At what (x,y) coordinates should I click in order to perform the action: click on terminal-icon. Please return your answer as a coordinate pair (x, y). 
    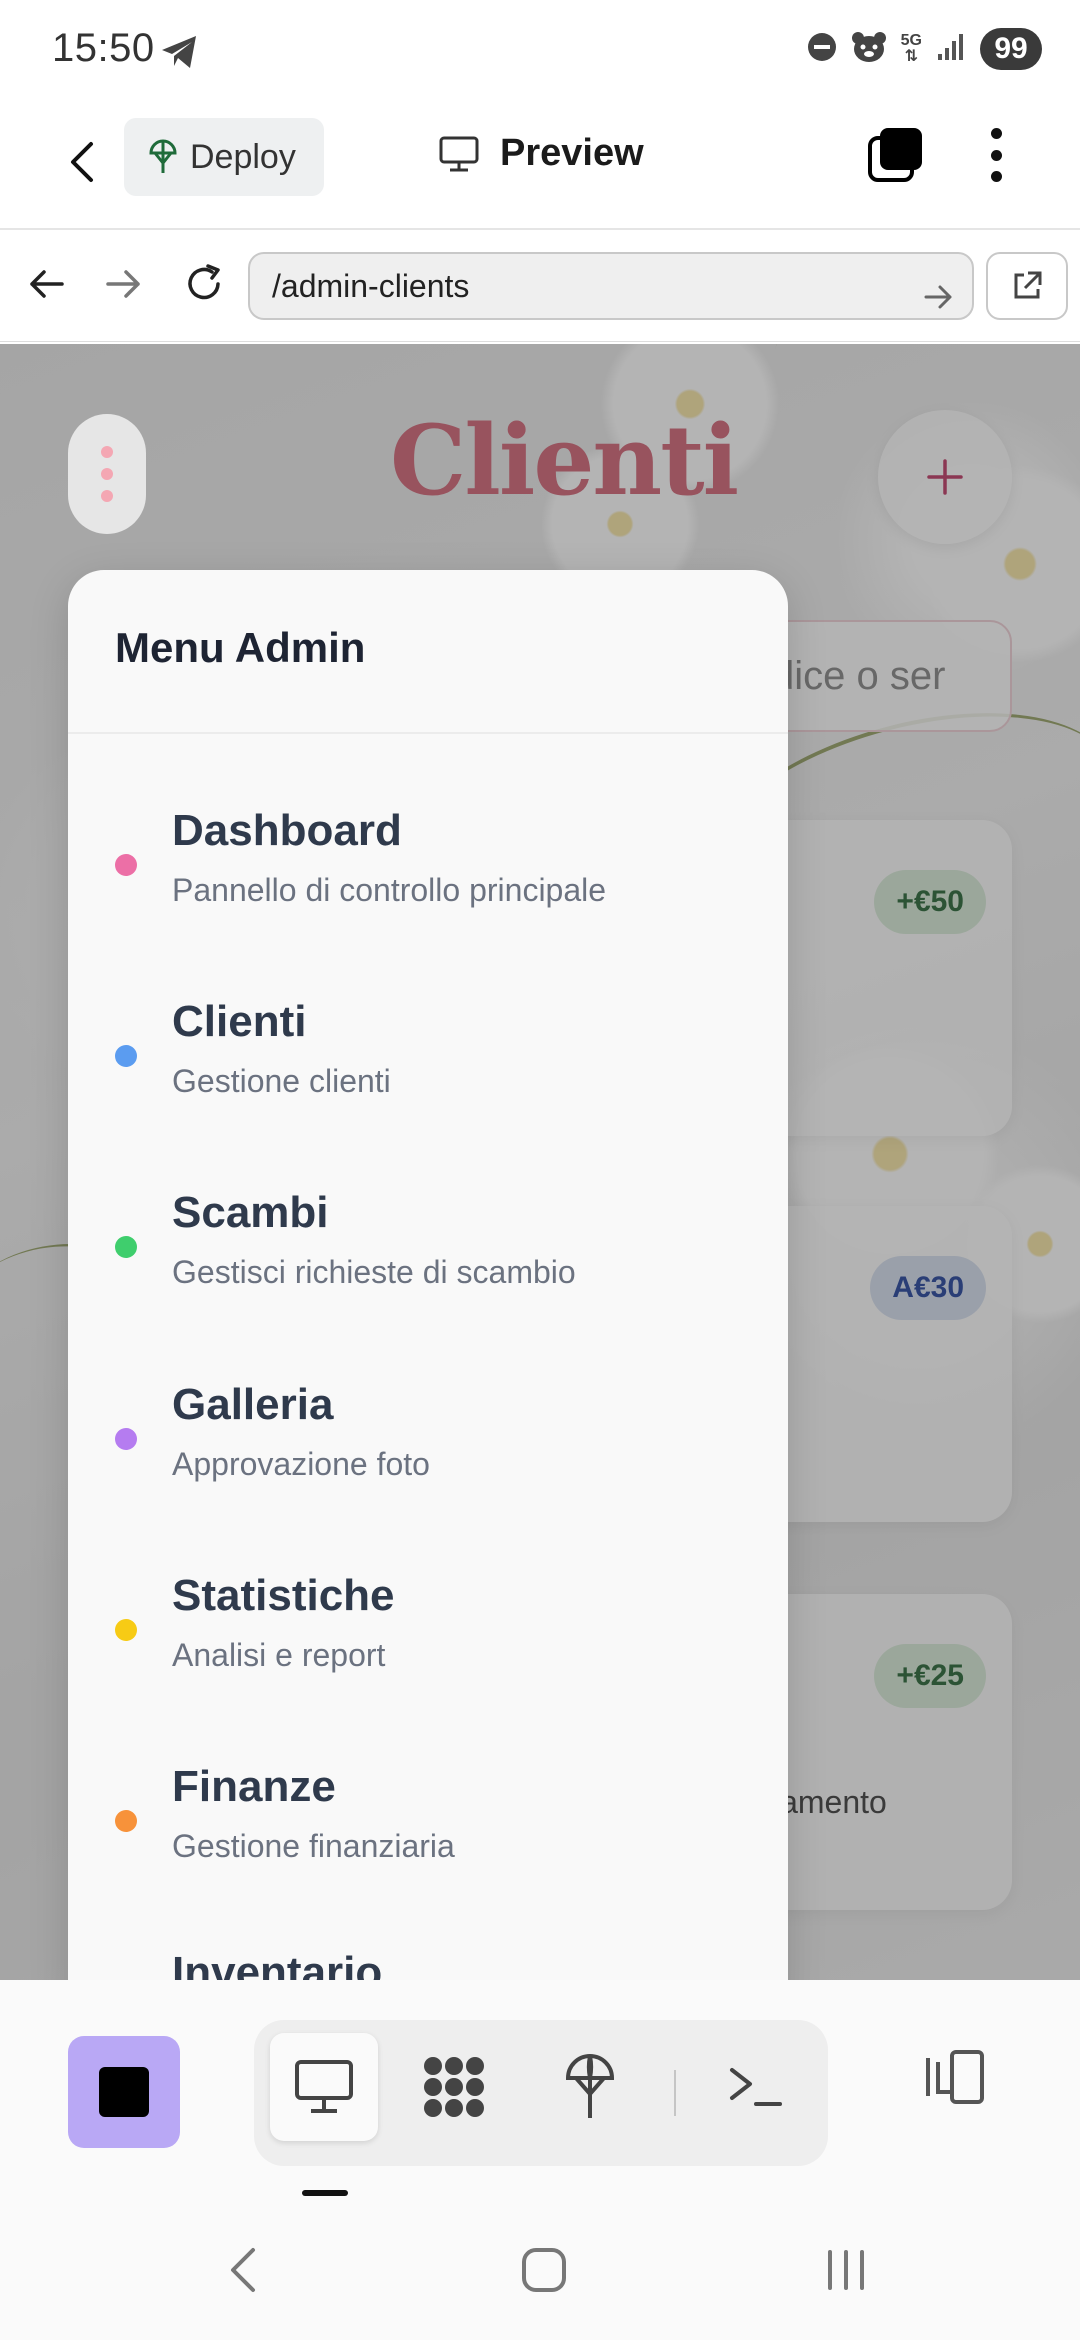
    Looking at the image, I should click on (756, 2087).